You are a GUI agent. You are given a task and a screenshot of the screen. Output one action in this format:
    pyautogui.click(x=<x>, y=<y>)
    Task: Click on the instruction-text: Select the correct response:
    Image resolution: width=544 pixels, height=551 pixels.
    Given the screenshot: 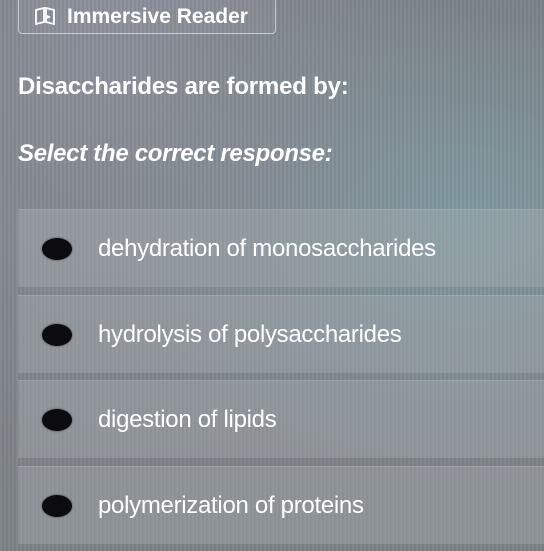 What is the action you would take?
    pyautogui.click(x=175, y=153)
    